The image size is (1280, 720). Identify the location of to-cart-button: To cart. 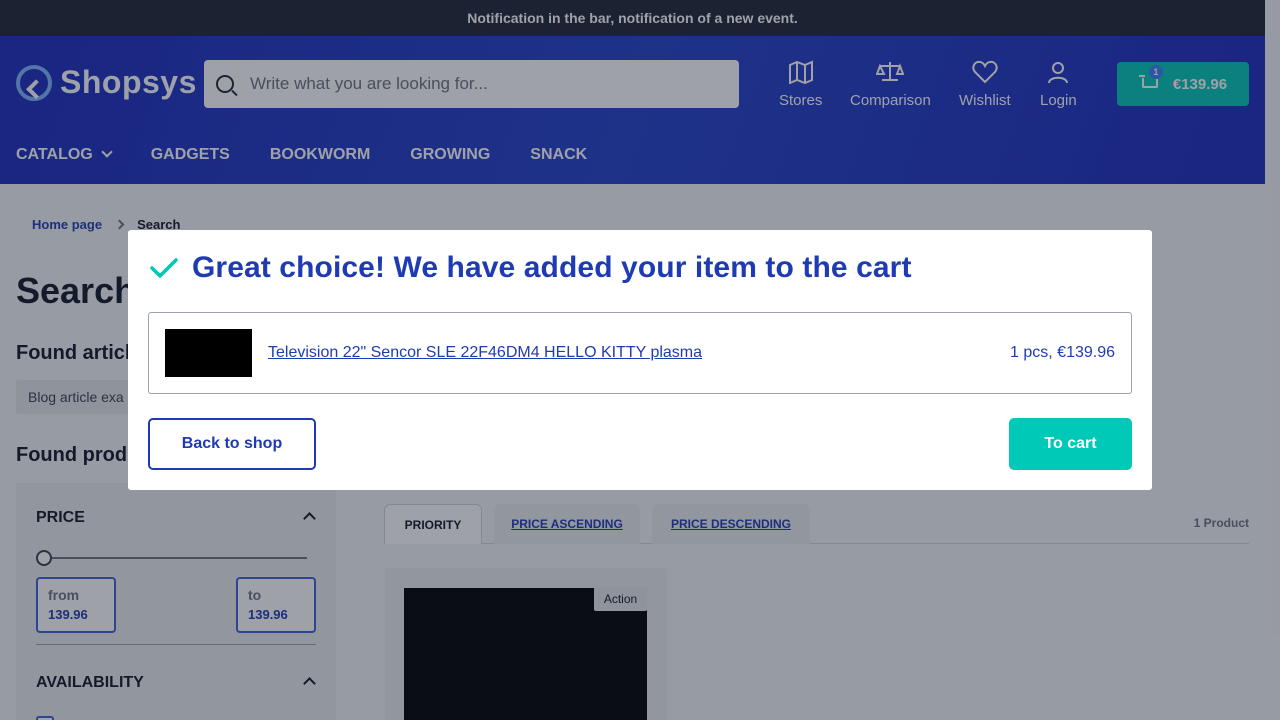
(1070, 444).